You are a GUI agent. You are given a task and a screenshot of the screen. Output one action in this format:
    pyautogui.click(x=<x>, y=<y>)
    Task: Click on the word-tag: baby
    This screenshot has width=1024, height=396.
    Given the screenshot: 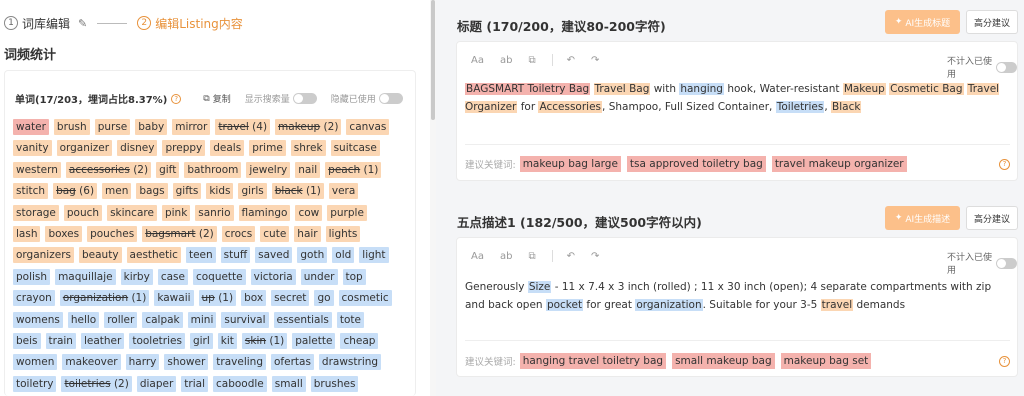 What is the action you would take?
    pyautogui.click(x=151, y=127)
    